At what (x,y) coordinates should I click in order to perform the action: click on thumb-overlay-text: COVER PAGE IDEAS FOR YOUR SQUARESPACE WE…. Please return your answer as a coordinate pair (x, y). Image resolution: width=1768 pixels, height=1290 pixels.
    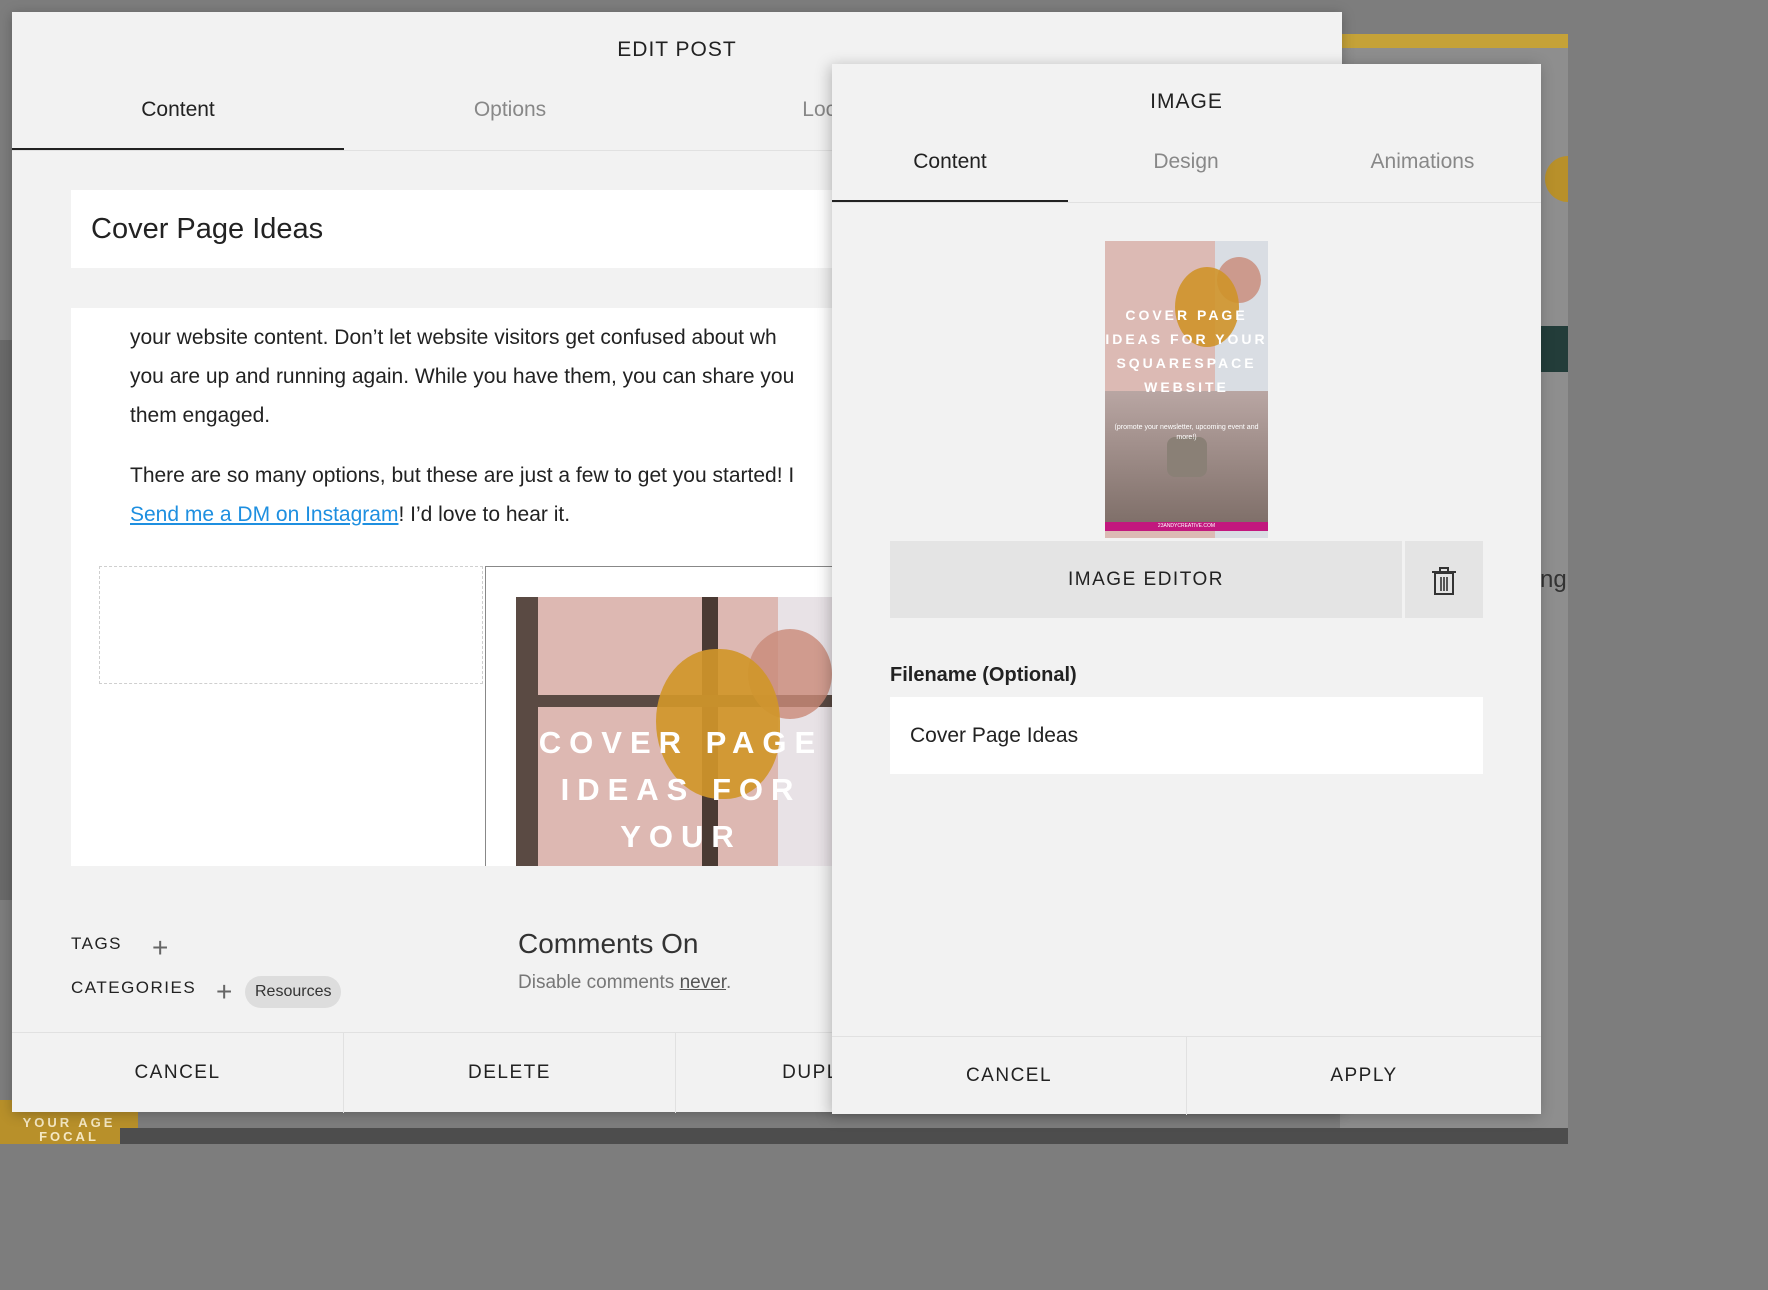
    Looking at the image, I should click on (1186, 351).